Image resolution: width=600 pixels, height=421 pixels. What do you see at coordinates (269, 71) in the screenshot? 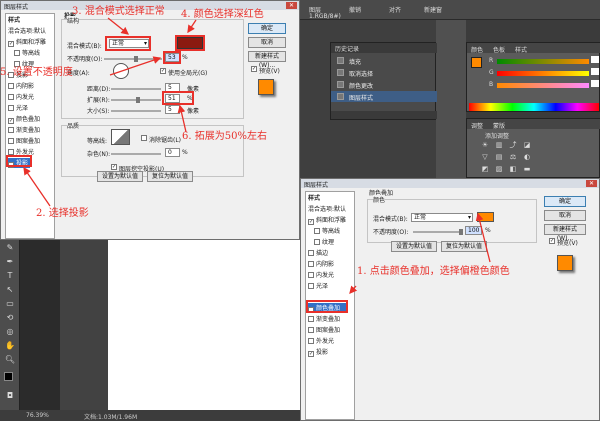
I see `preview-label: 预览(V)` at bounding box center [269, 71].